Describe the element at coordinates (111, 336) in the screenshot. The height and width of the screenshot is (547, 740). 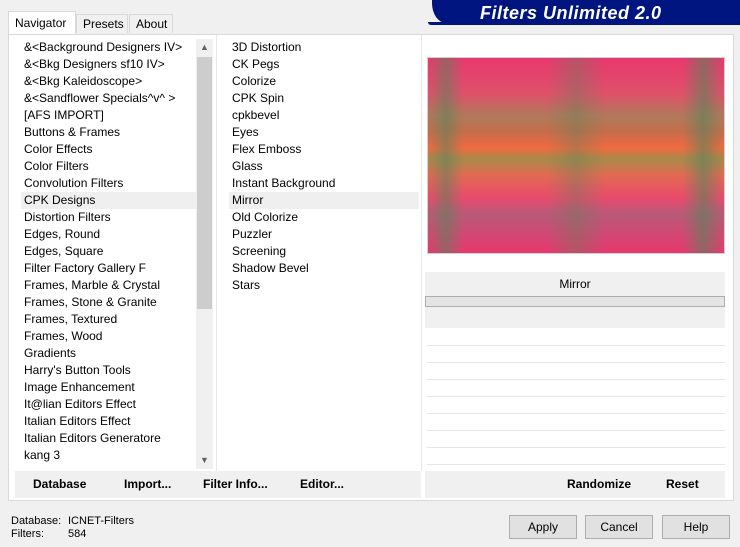
I see `category-item: Frames, Wood` at that location.